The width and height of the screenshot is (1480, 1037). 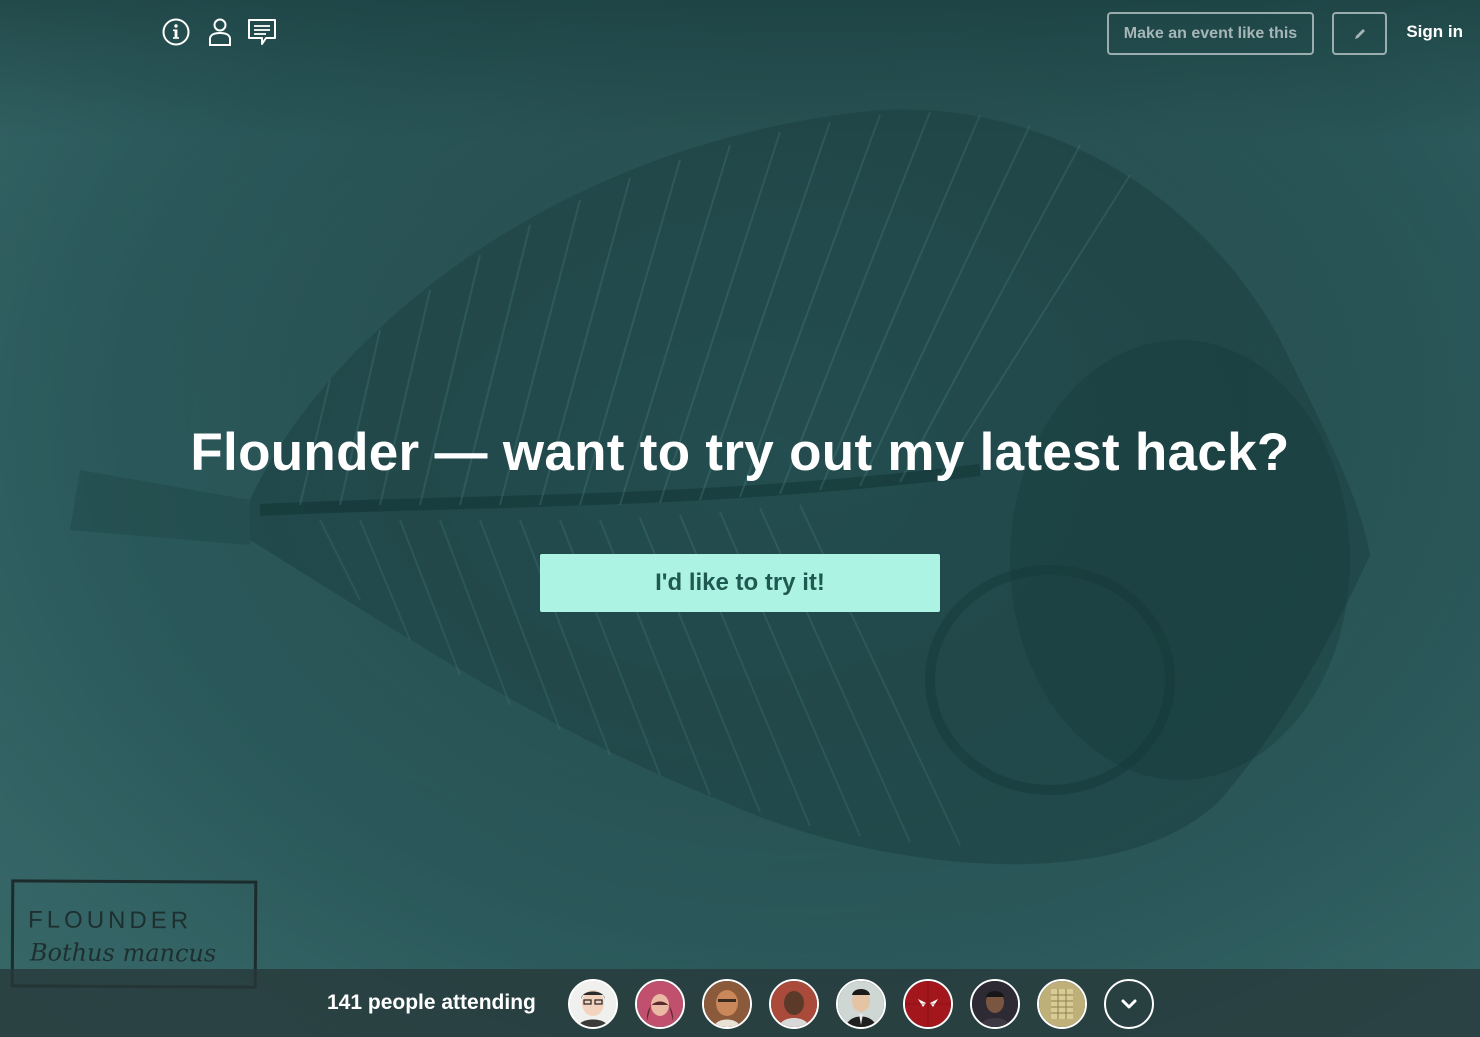 What do you see at coordinates (431, 1002) in the screenshot?
I see `attendance-count: 141 people attending` at bounding box center [431, 1002].